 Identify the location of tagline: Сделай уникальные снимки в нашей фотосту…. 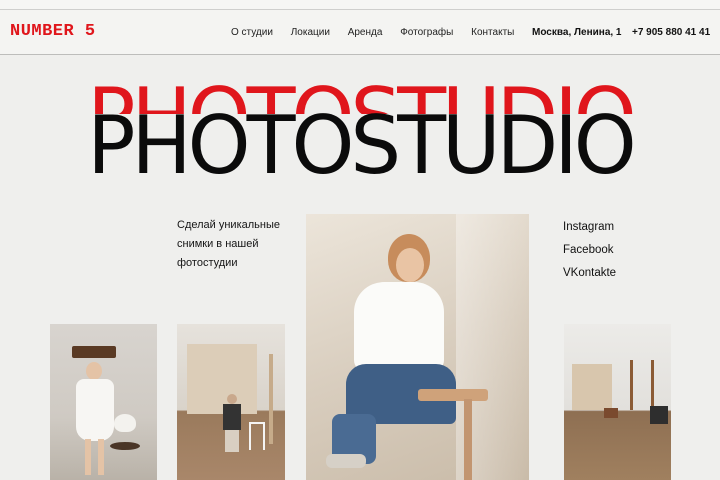
(237, 244).